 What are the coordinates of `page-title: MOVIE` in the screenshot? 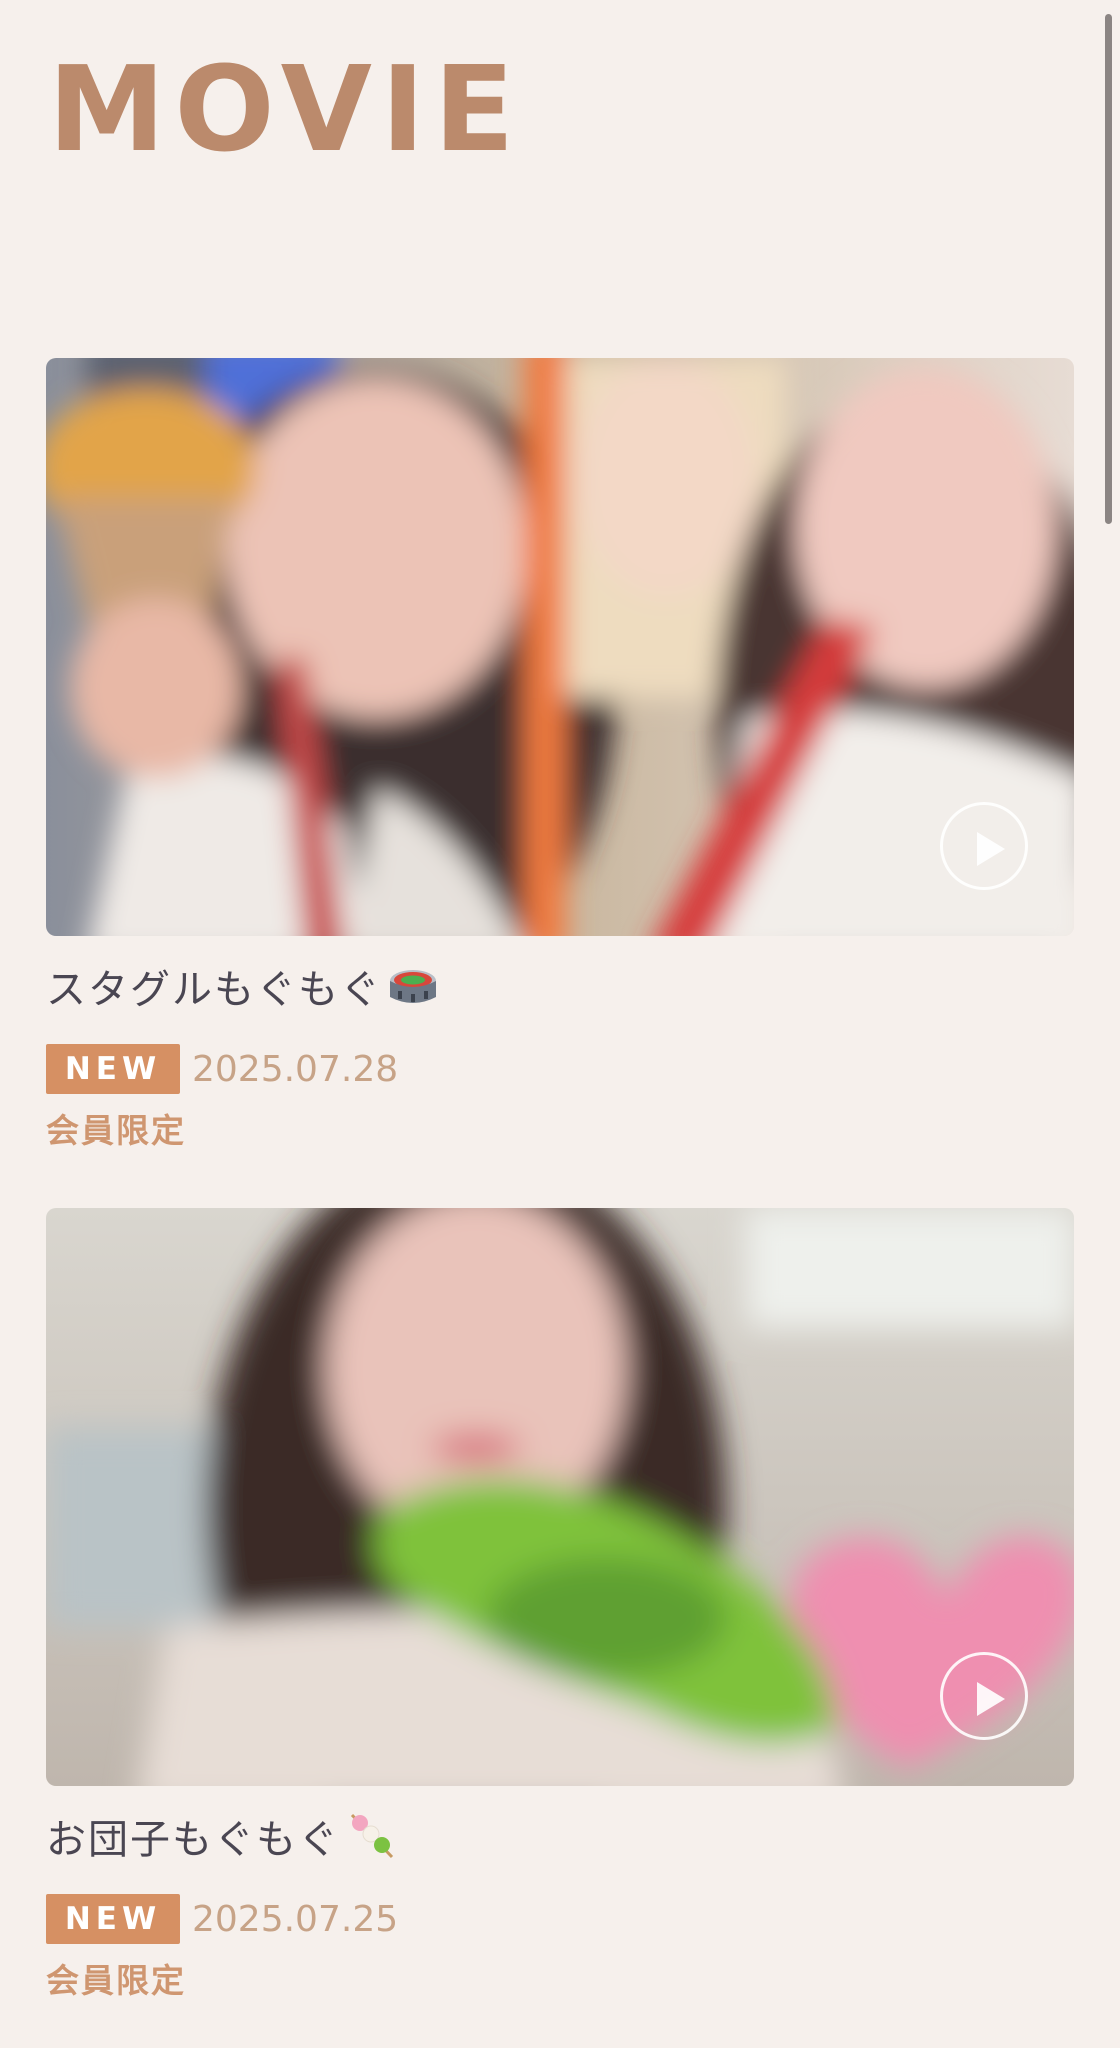 It's located at (286, 109).